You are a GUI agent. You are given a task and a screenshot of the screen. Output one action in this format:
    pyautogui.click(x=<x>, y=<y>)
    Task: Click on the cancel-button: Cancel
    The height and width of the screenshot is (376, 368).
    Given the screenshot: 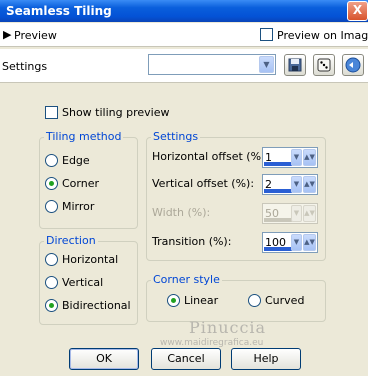 What is the action you would take?
    pyautogui.click(x=186, y=359)
    